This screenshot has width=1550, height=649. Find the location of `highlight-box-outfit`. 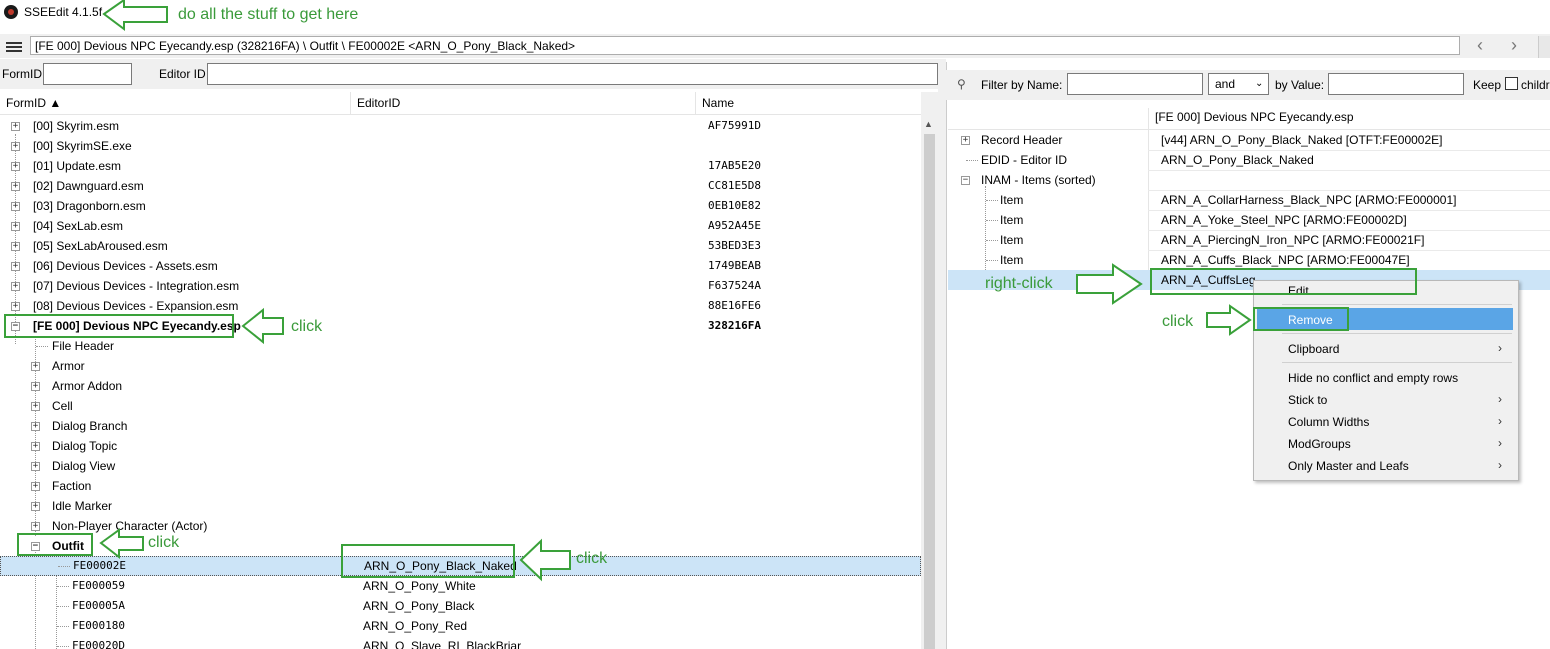

highlight-box-outfit is located at coordinates (55, 544).